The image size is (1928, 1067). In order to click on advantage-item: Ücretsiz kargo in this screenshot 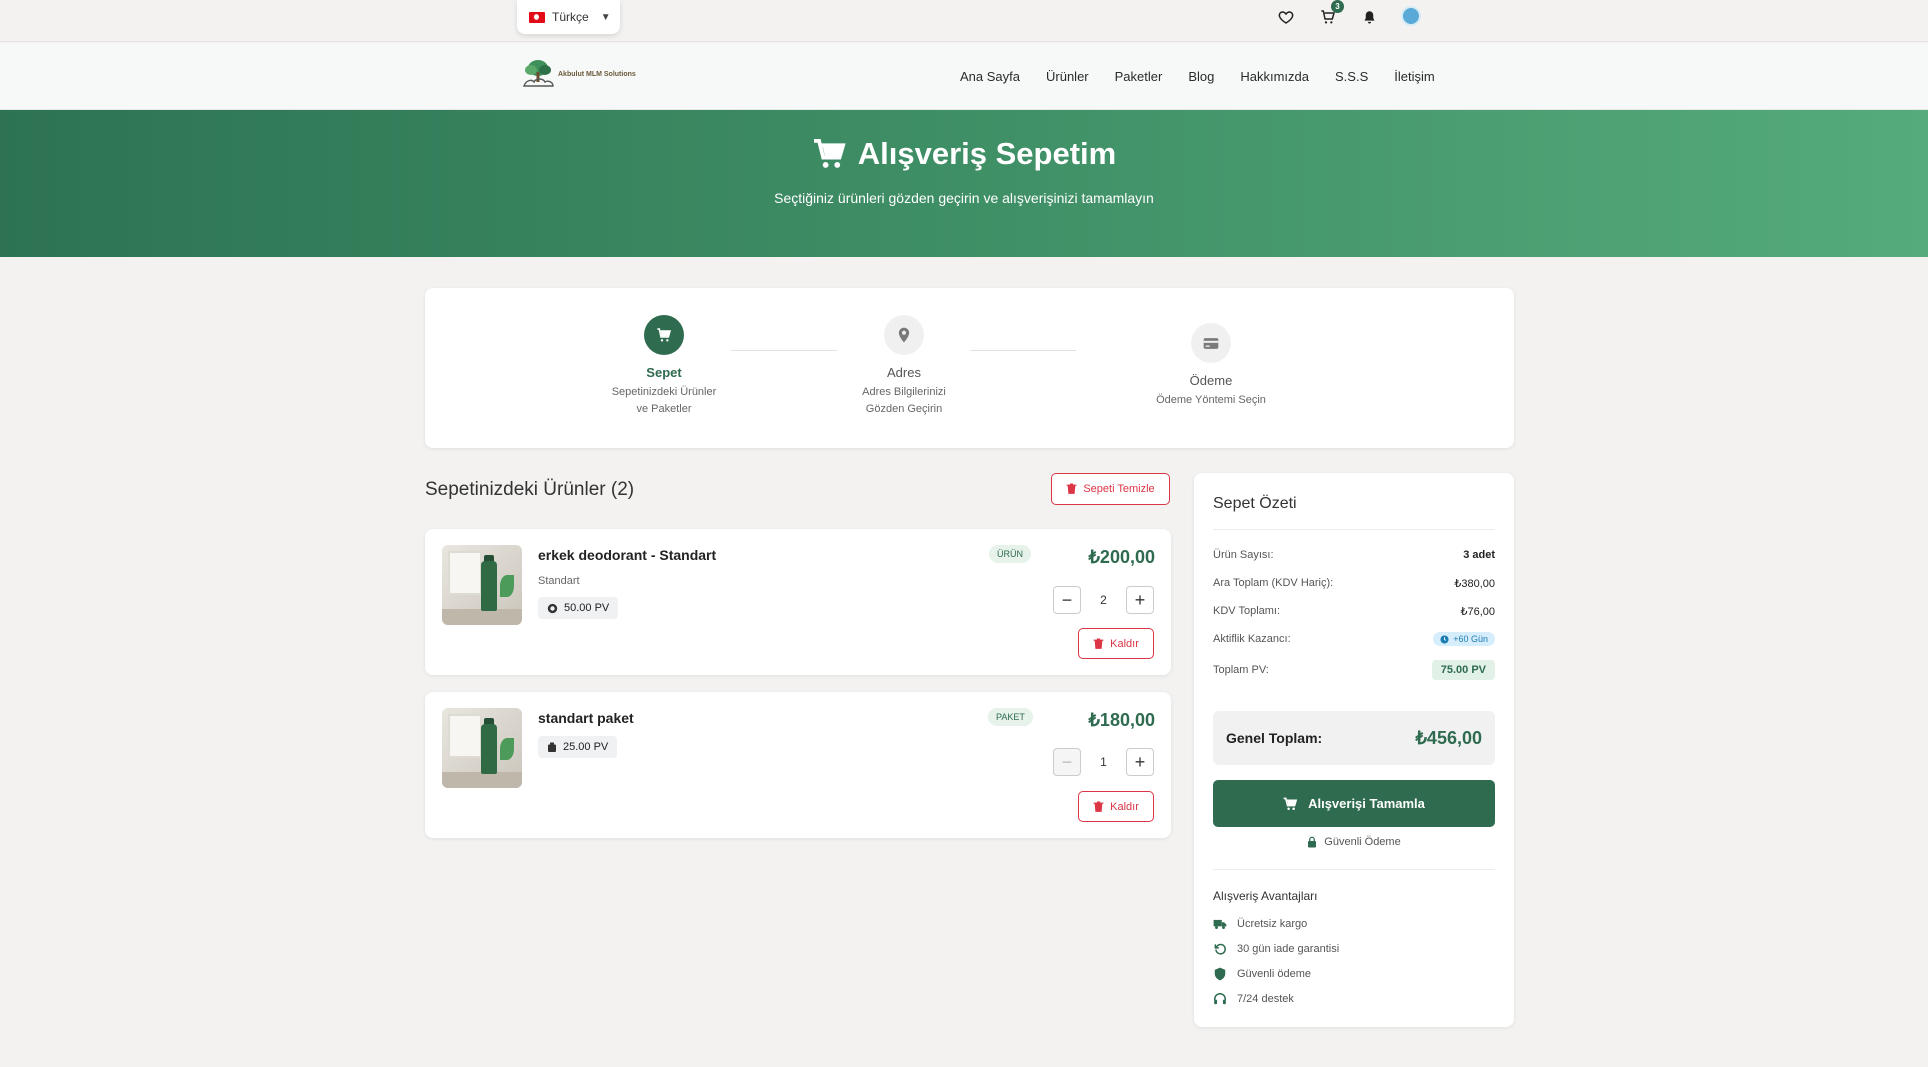, I will do `click(1260, 924)`.